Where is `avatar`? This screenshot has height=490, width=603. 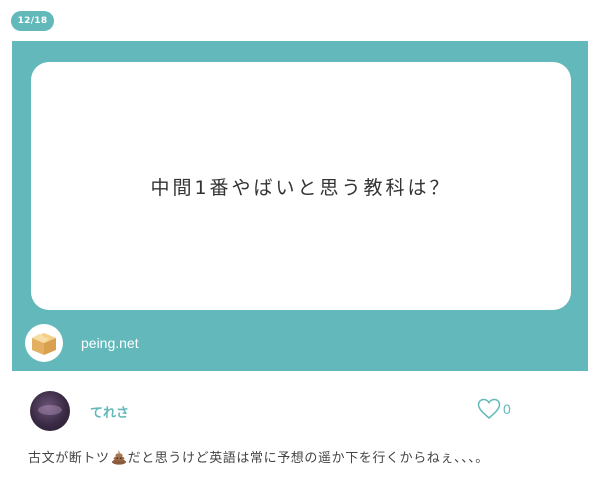 avatar is located at coordinates (50, 411).